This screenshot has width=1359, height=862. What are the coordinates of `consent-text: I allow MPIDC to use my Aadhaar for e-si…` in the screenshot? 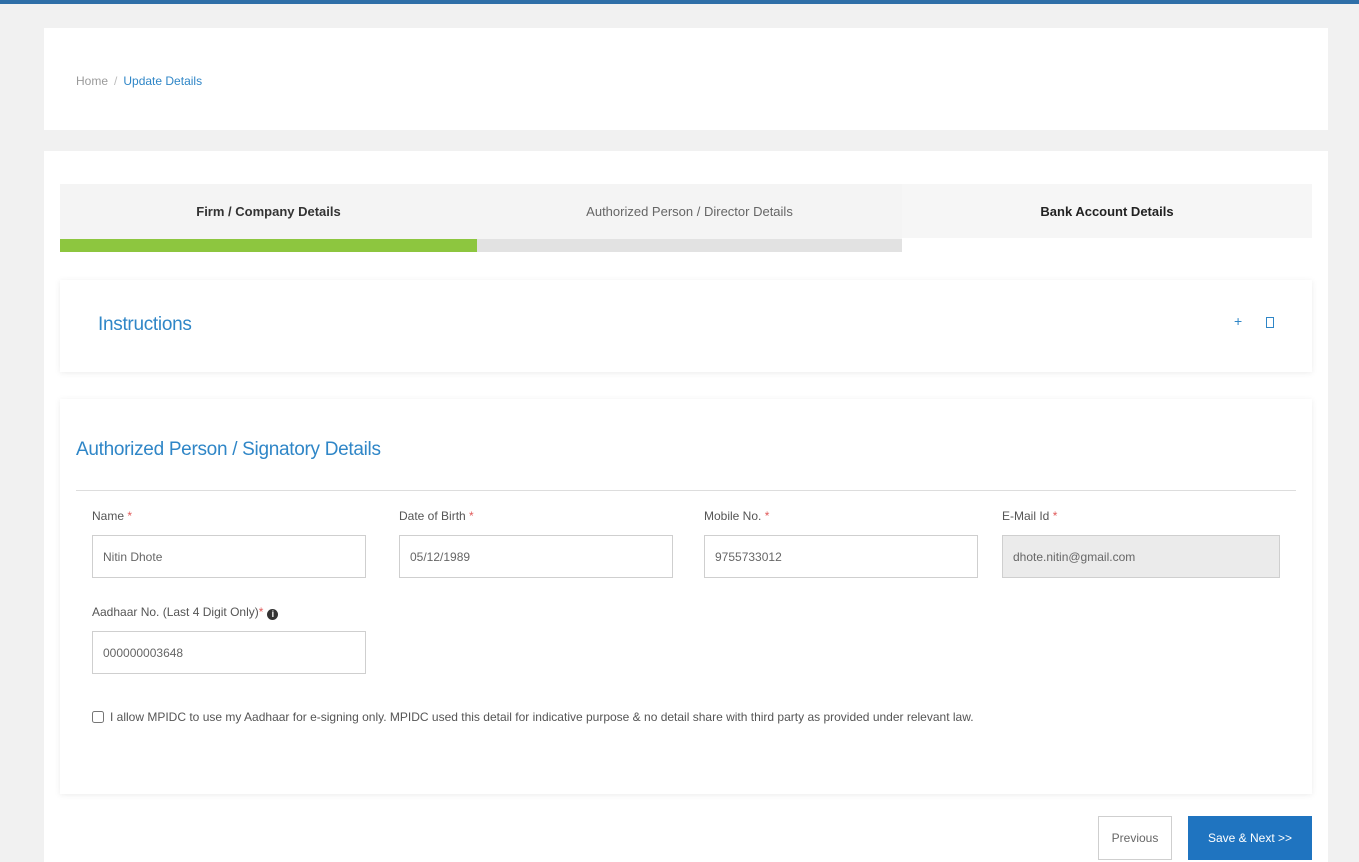 It's located at (542, 717).